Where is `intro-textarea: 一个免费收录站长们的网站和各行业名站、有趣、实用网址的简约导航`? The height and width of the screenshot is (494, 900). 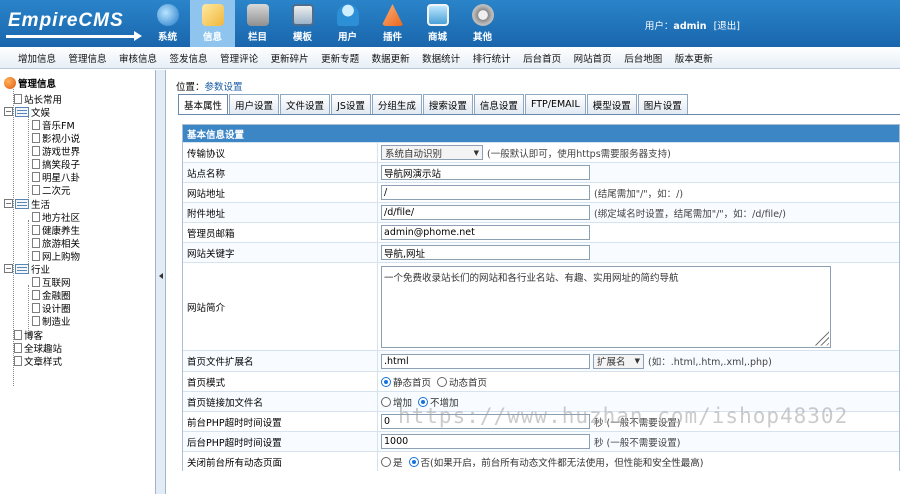 intro-textarea: 一个免费收录站长们的网站和各行业名站、有趣、实用网址的简约导航 is located at coordinates (606, 306).